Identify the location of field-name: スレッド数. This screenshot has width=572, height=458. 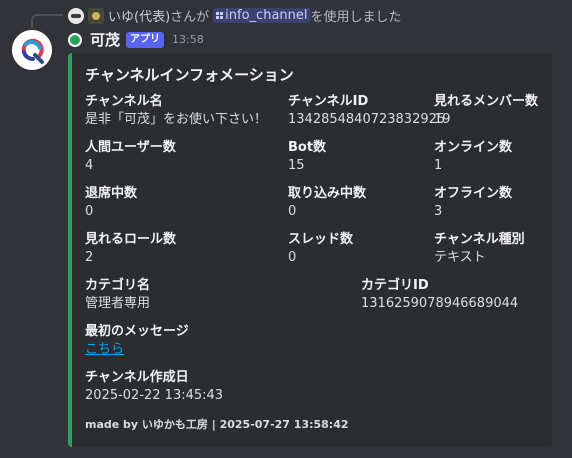
(321, 239).